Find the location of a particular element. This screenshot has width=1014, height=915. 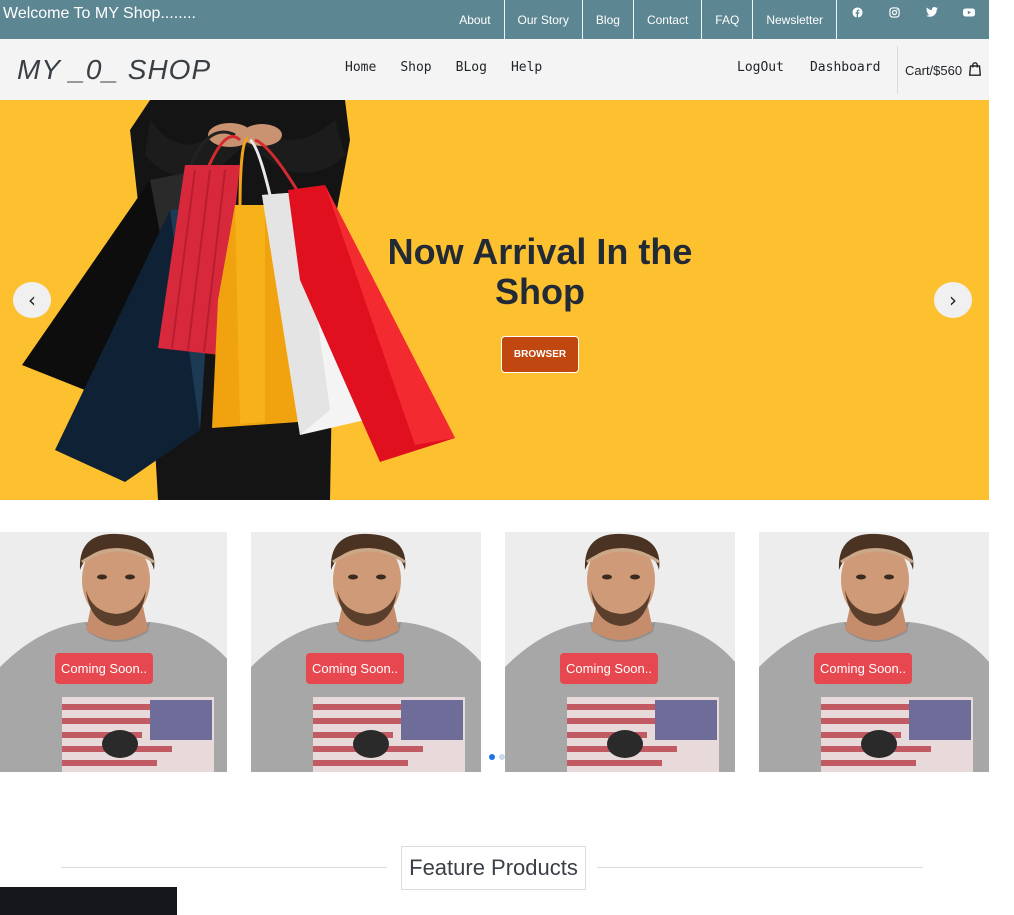

top-link-our-story: Our Story is located at coordinates (542, 19).